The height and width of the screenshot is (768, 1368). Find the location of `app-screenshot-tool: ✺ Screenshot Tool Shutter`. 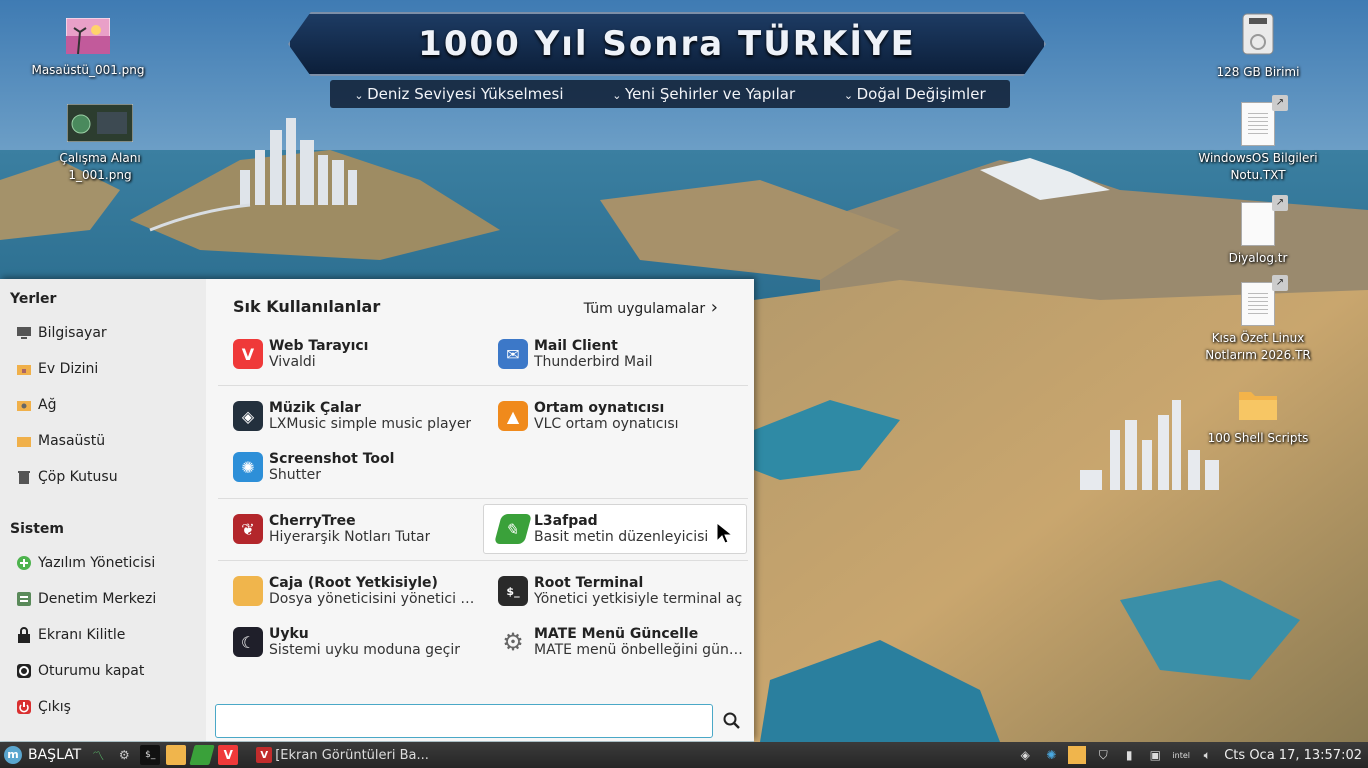

app-screenshot-tool: ✺ Screenshot Tool Shutter is located at coordinates (350, 467).